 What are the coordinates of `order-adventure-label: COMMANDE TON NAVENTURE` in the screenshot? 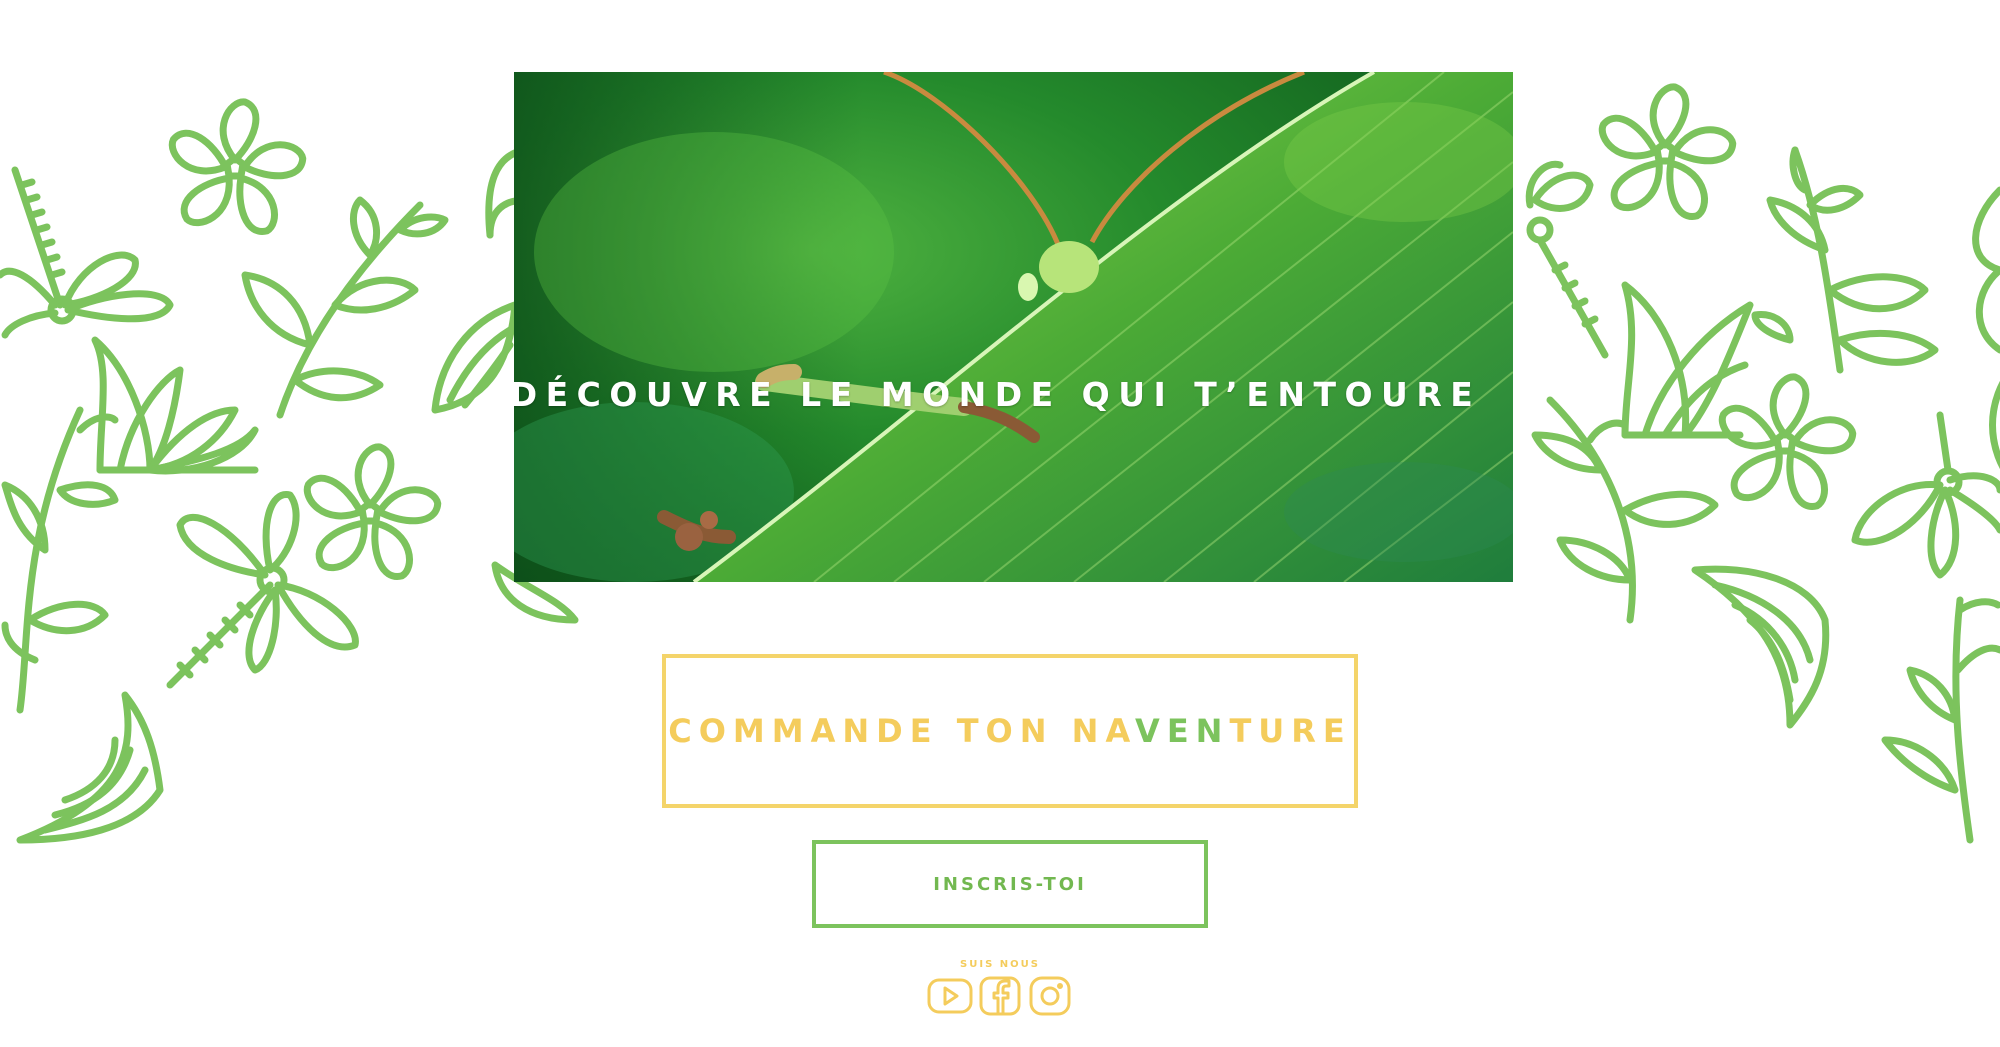 It's located at (1010, 731).